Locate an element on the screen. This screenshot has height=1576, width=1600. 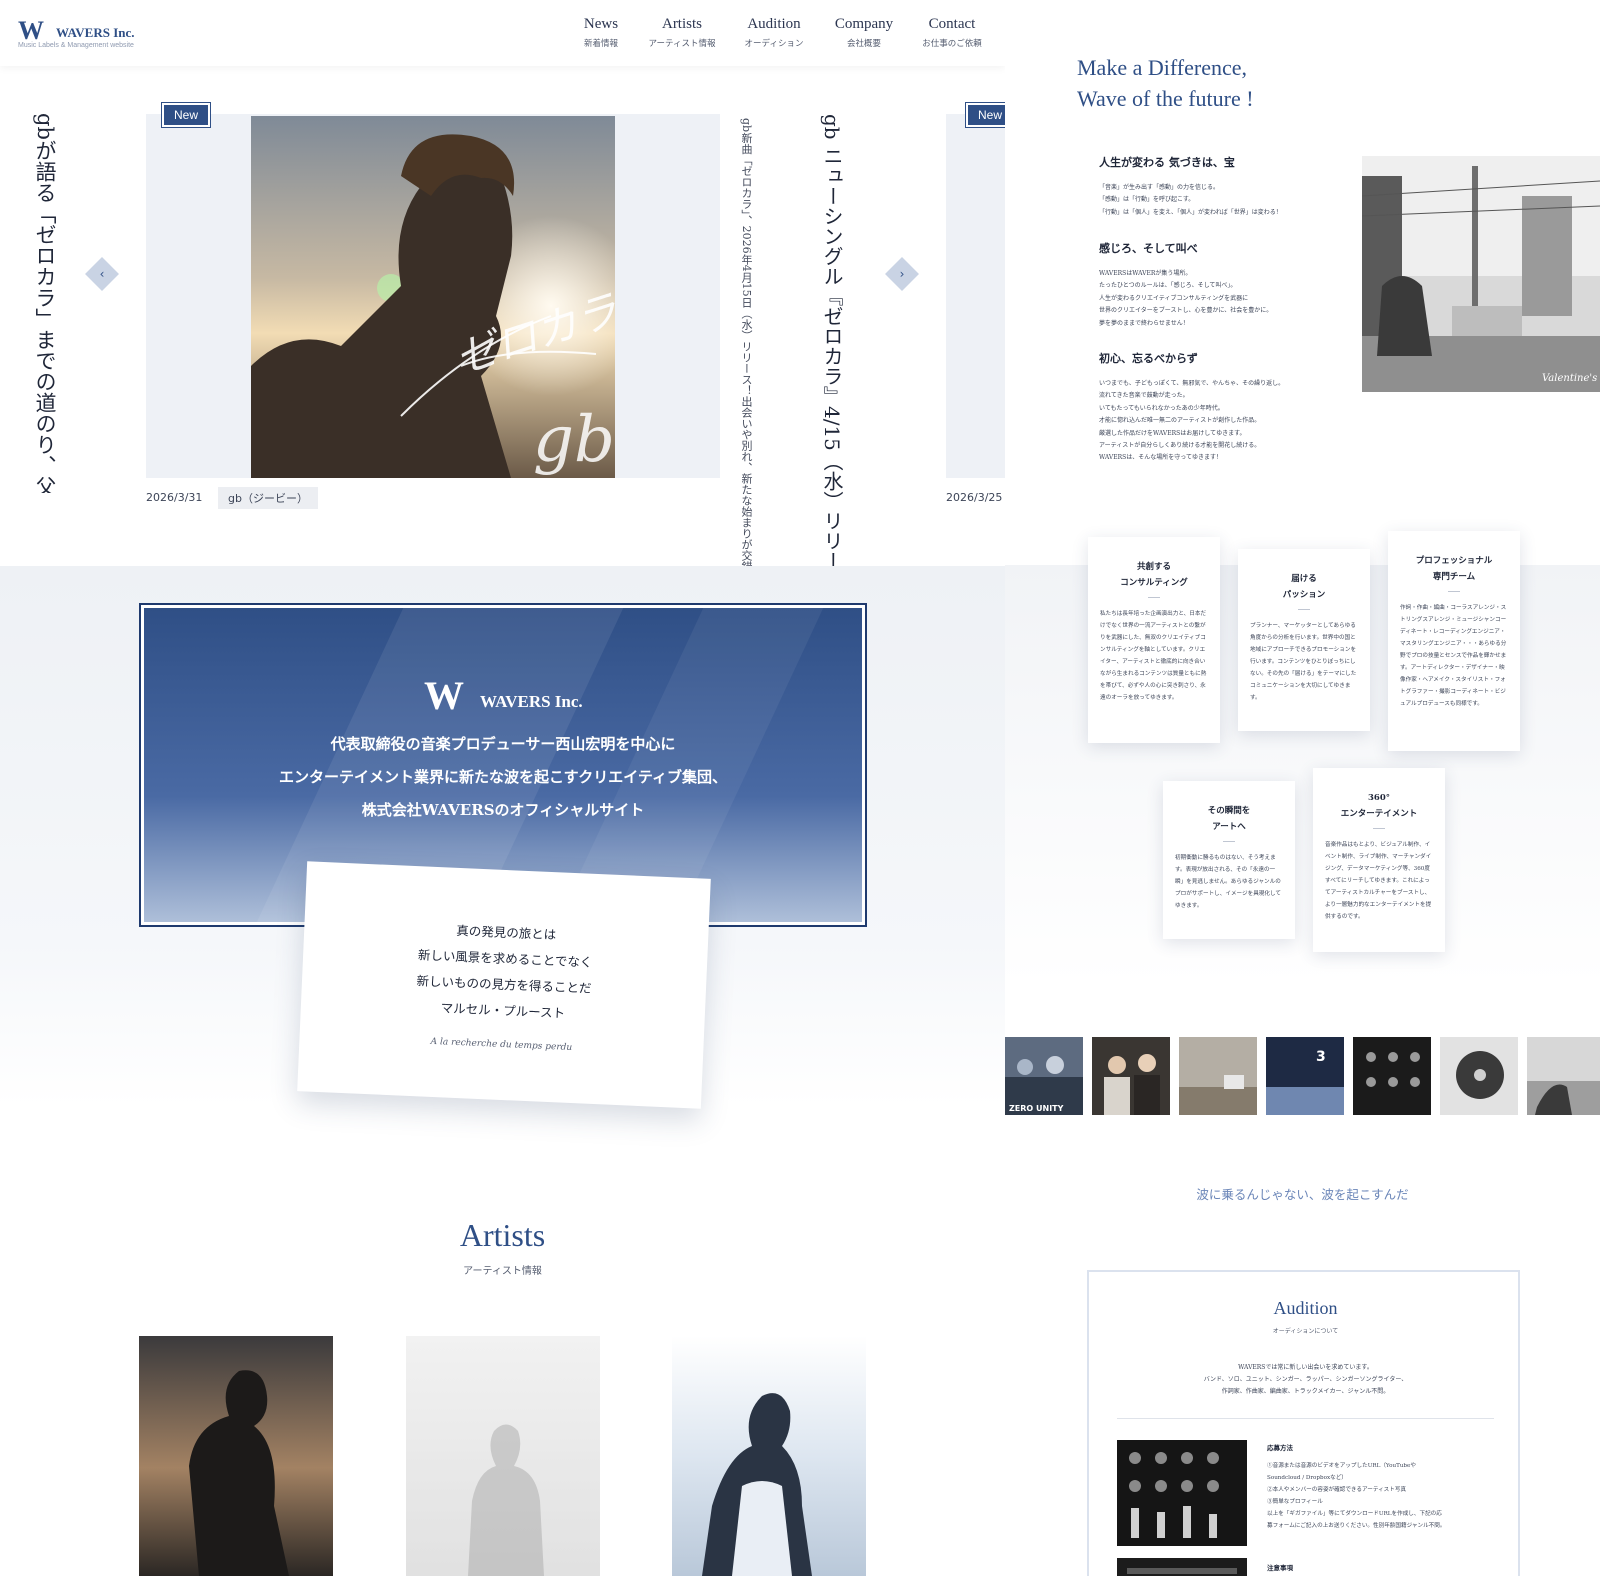
slogan: 波に乗るんじゃない、波を起こすんだ is located at coordinates (1302, 1194).